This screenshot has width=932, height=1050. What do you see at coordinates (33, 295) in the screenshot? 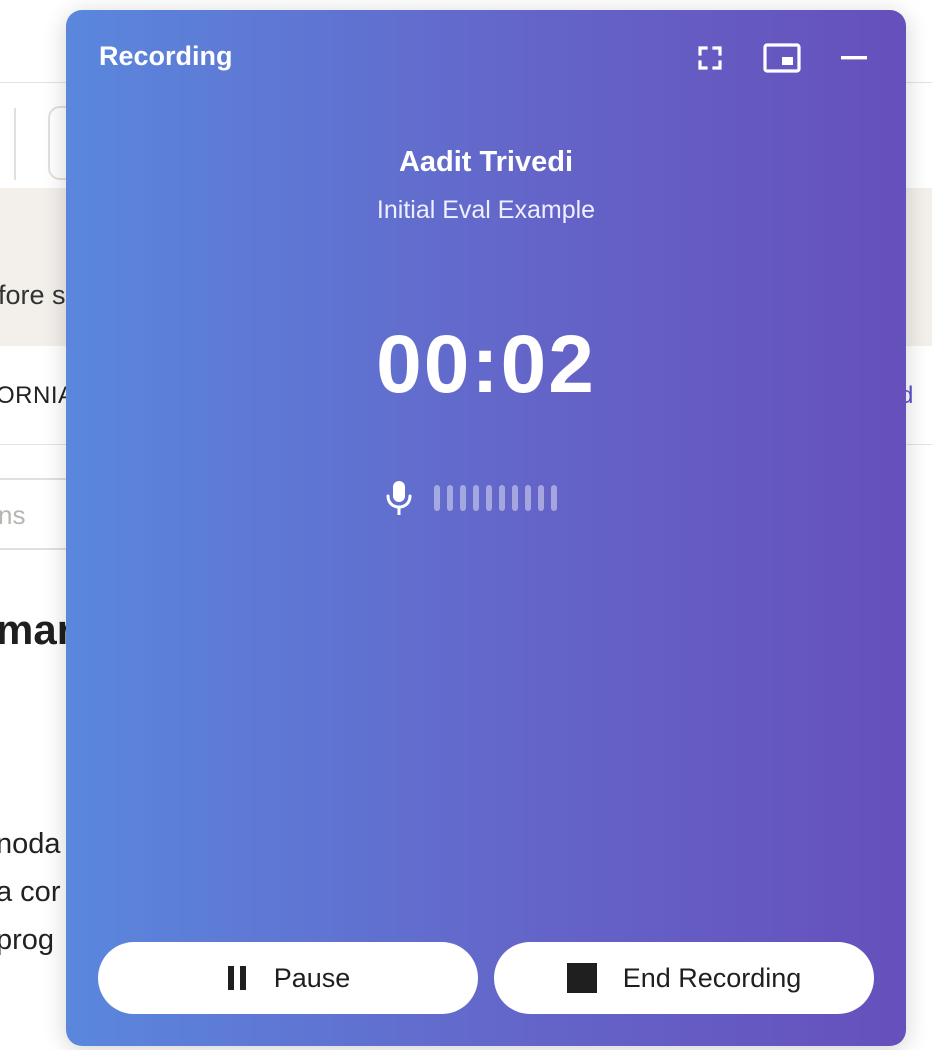
I see `notice-banner-text: fore s` at bounding box center [33, 295].